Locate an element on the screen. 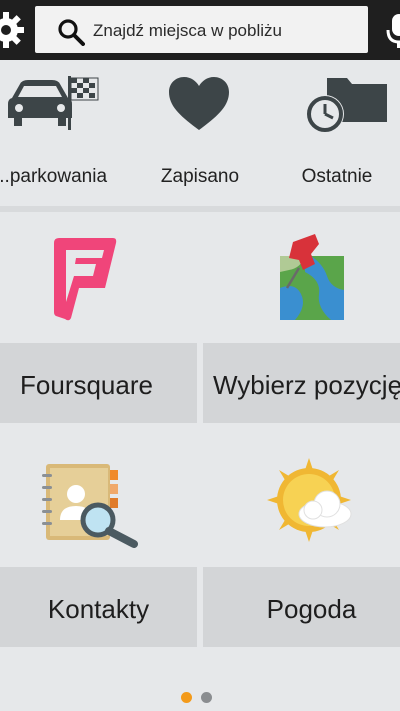 The height and width of the screenshot is (711, 400). shortcut-parking: ...parkowania is located at coordinates (59, 133).